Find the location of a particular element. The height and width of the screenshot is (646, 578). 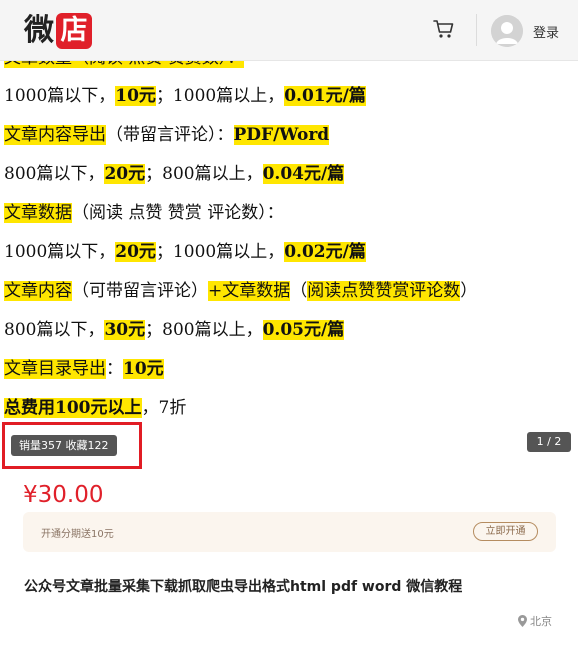

image-text-segment: 文章内容导出 is located at coordinates (55, 135).